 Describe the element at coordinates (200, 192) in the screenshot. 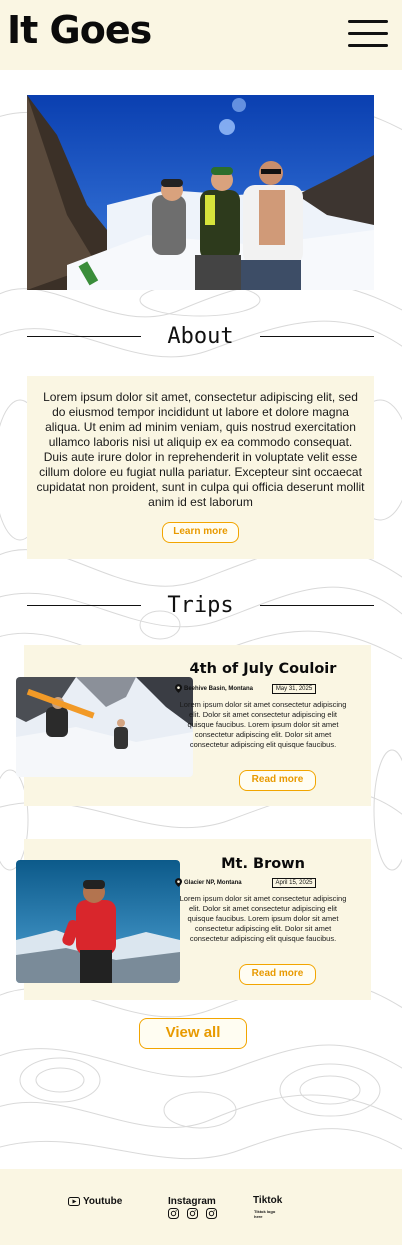

I see `hero-image` at that location.